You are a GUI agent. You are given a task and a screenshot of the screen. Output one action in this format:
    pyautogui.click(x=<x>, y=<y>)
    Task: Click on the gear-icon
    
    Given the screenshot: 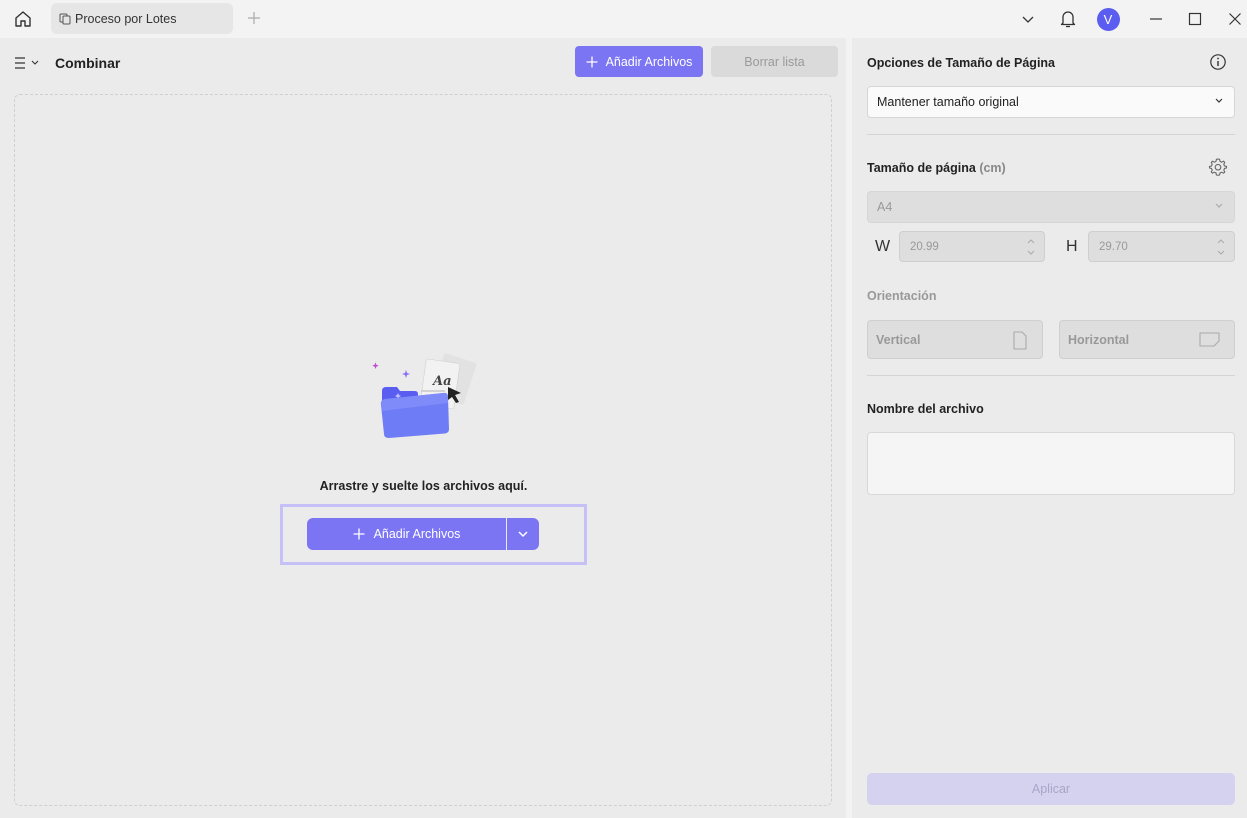 What is the action you would take?
    pyautogui.click(x=1218, y=167)
    